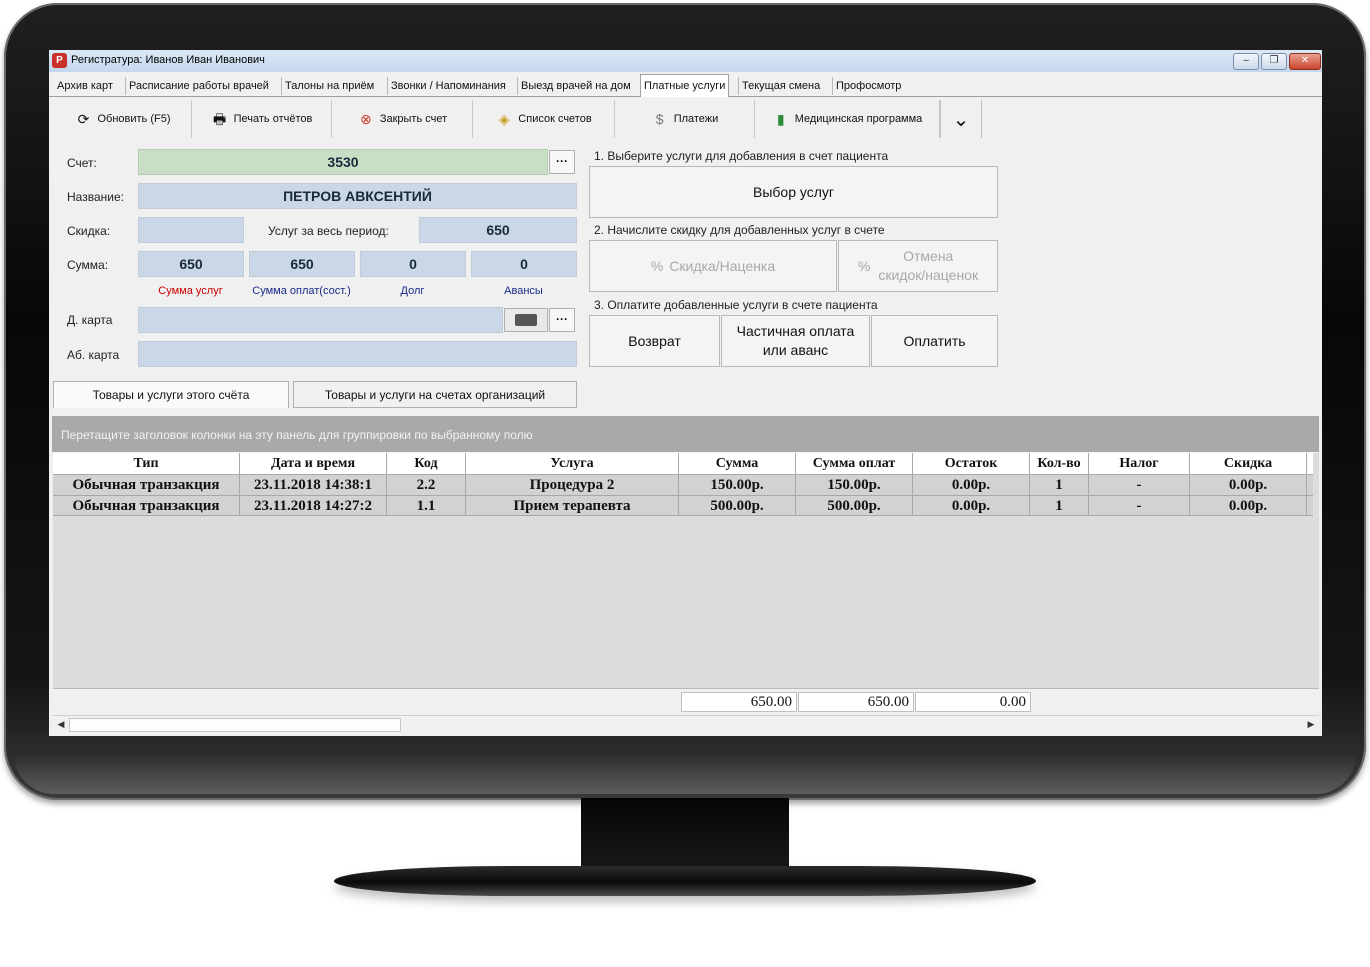 Image resolution: width=1370 pixels, height=967 pixels. I want to click on close-window-button: ✕, so click(1305, 61).